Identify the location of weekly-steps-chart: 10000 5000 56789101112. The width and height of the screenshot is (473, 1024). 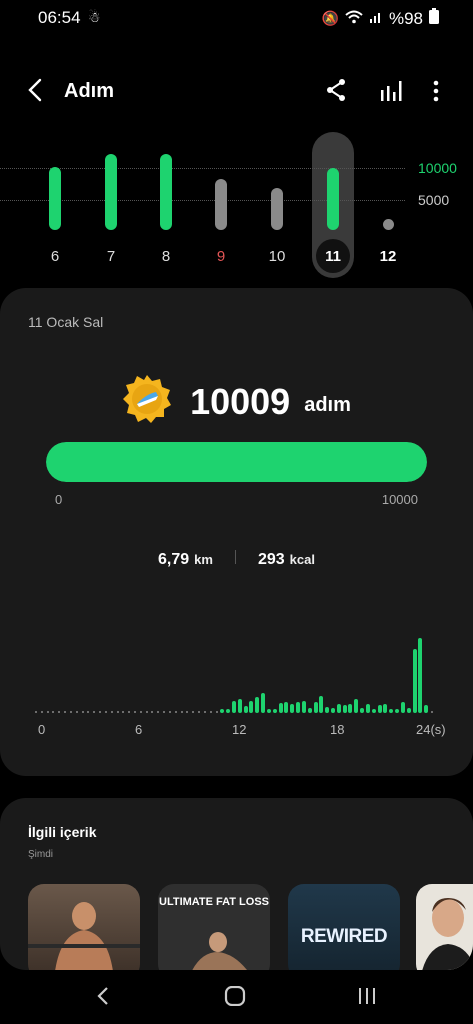
(236, 205).